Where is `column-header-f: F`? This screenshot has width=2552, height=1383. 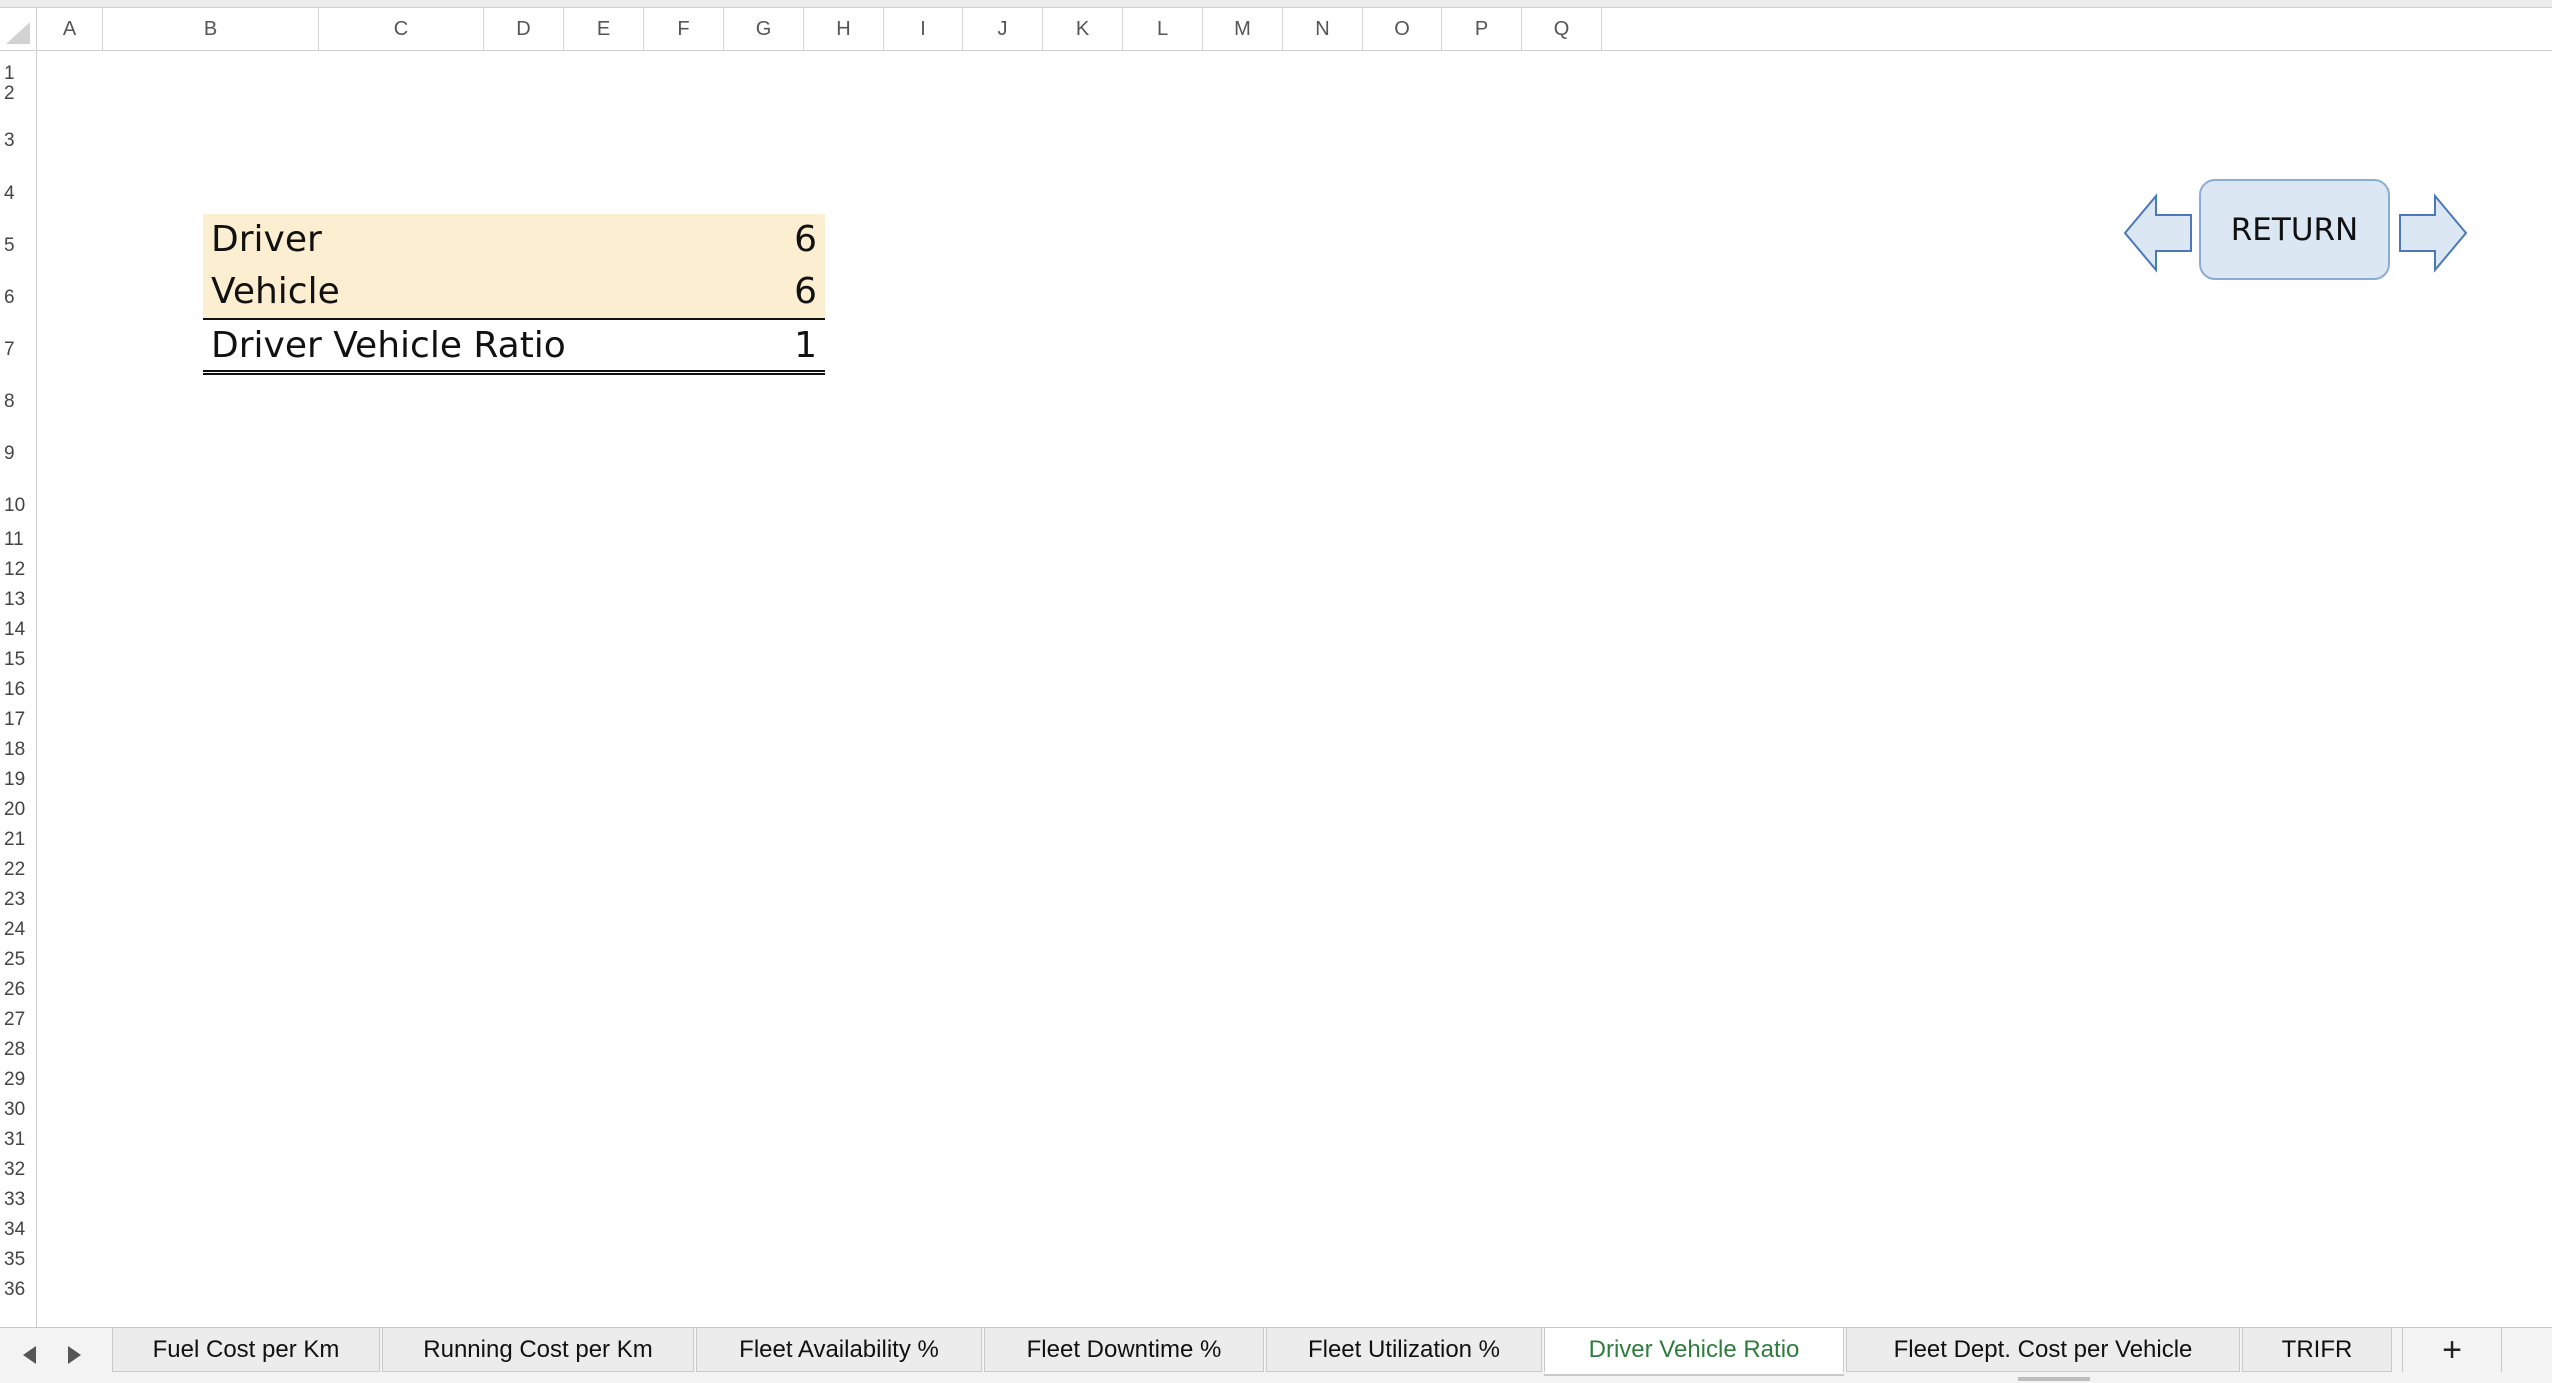 column-header-f: F is located at coordinates (684, 29).